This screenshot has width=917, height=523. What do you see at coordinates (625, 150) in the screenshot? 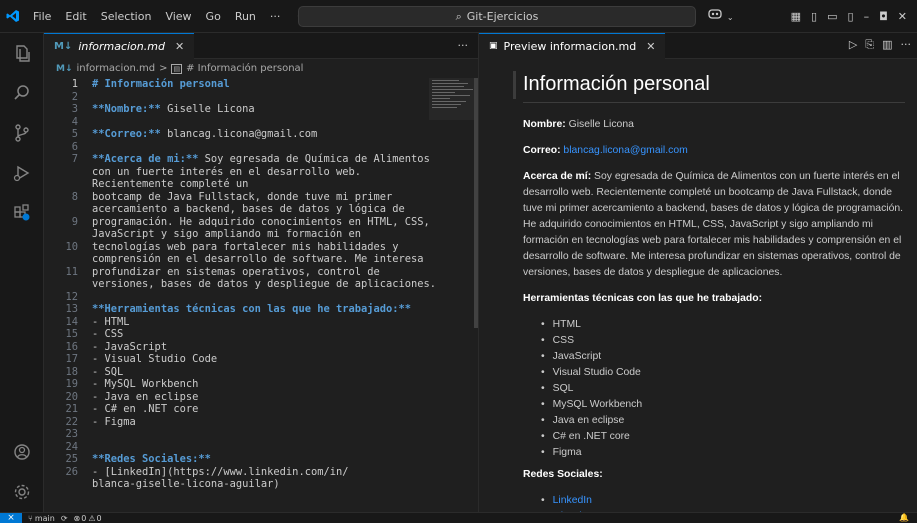
I see `correo-link: blancag.licona@gmail.com` at bounding box center [625, 150].